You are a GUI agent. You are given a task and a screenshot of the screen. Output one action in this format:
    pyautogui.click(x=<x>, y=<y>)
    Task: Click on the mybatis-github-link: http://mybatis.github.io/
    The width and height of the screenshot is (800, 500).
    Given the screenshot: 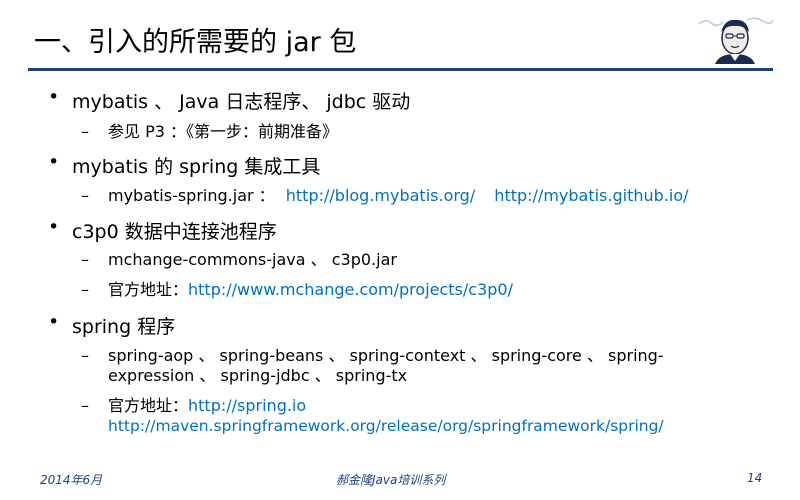 What is the action you would take?
    pyautogui.click(x=591, y=195)
    